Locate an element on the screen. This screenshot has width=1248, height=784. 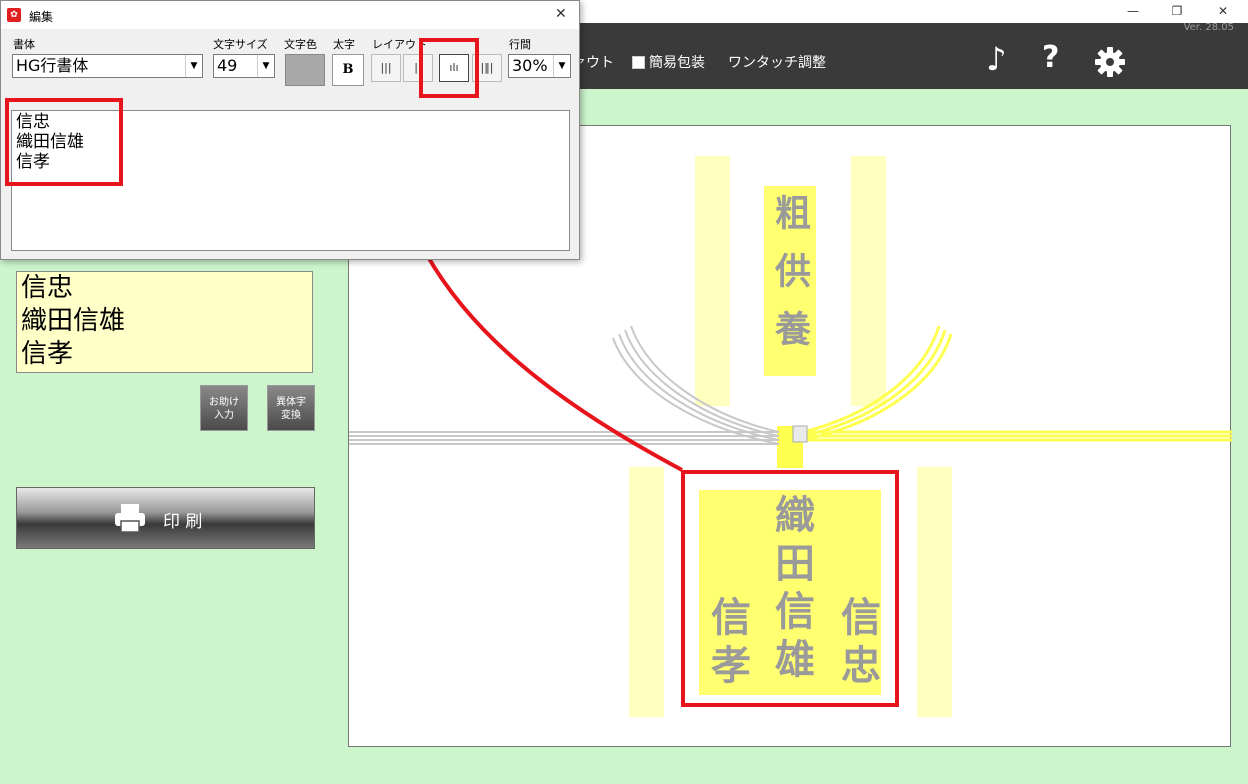
variant-char-button: 異体字 変換 is located at coordinates (291, 408).